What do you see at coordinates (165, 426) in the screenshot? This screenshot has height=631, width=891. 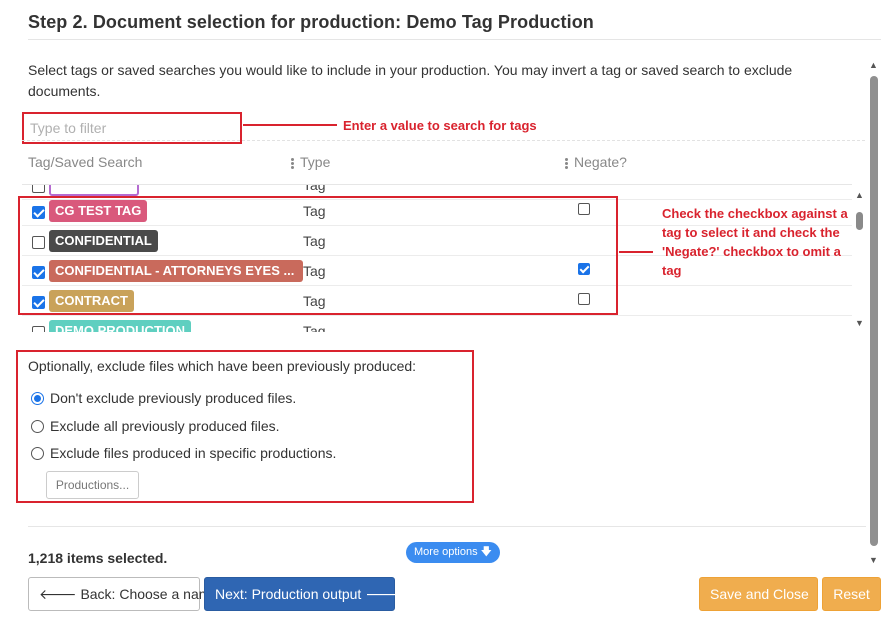 I see `radio-label: Exclude all previously produced files.` at bounding box center [165, 426].